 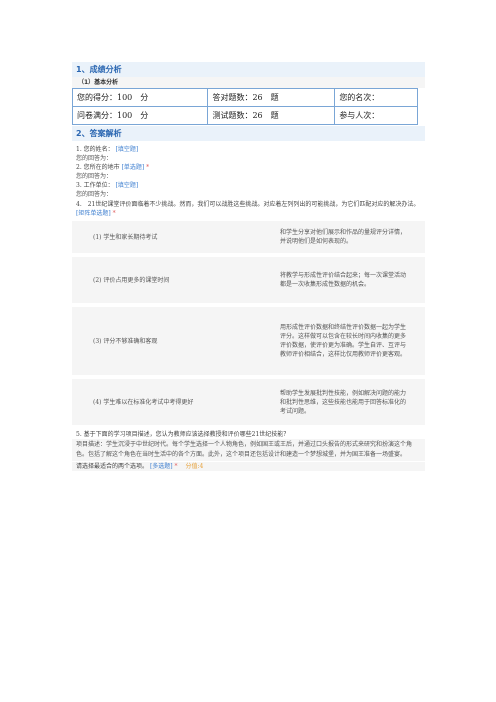 What do you see at coordinates (248, 82) in the screenshot?
I see `subsection-title-basic-analysis: （1）基本分析` at bounding box center [248, 82].